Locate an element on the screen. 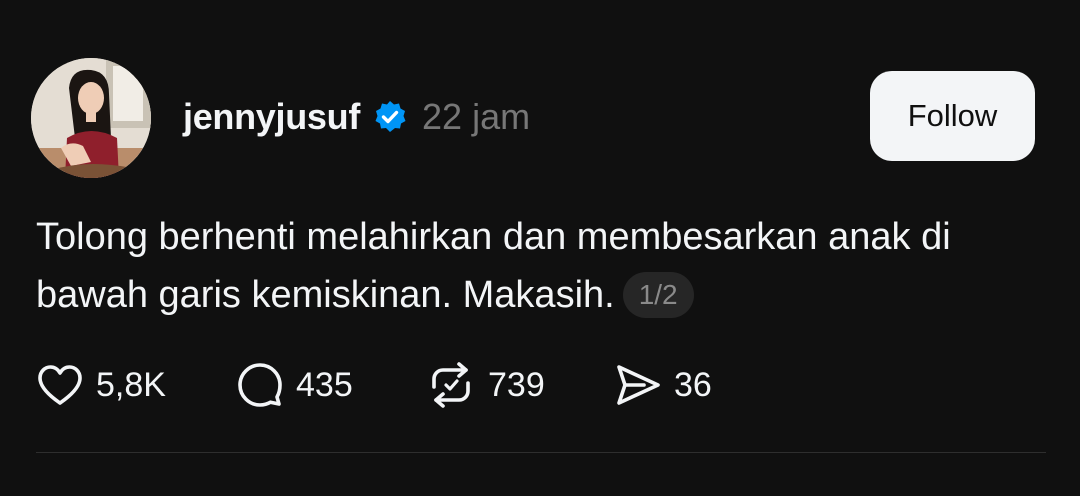  share-count: 36 is located at coordinates (693, 384).